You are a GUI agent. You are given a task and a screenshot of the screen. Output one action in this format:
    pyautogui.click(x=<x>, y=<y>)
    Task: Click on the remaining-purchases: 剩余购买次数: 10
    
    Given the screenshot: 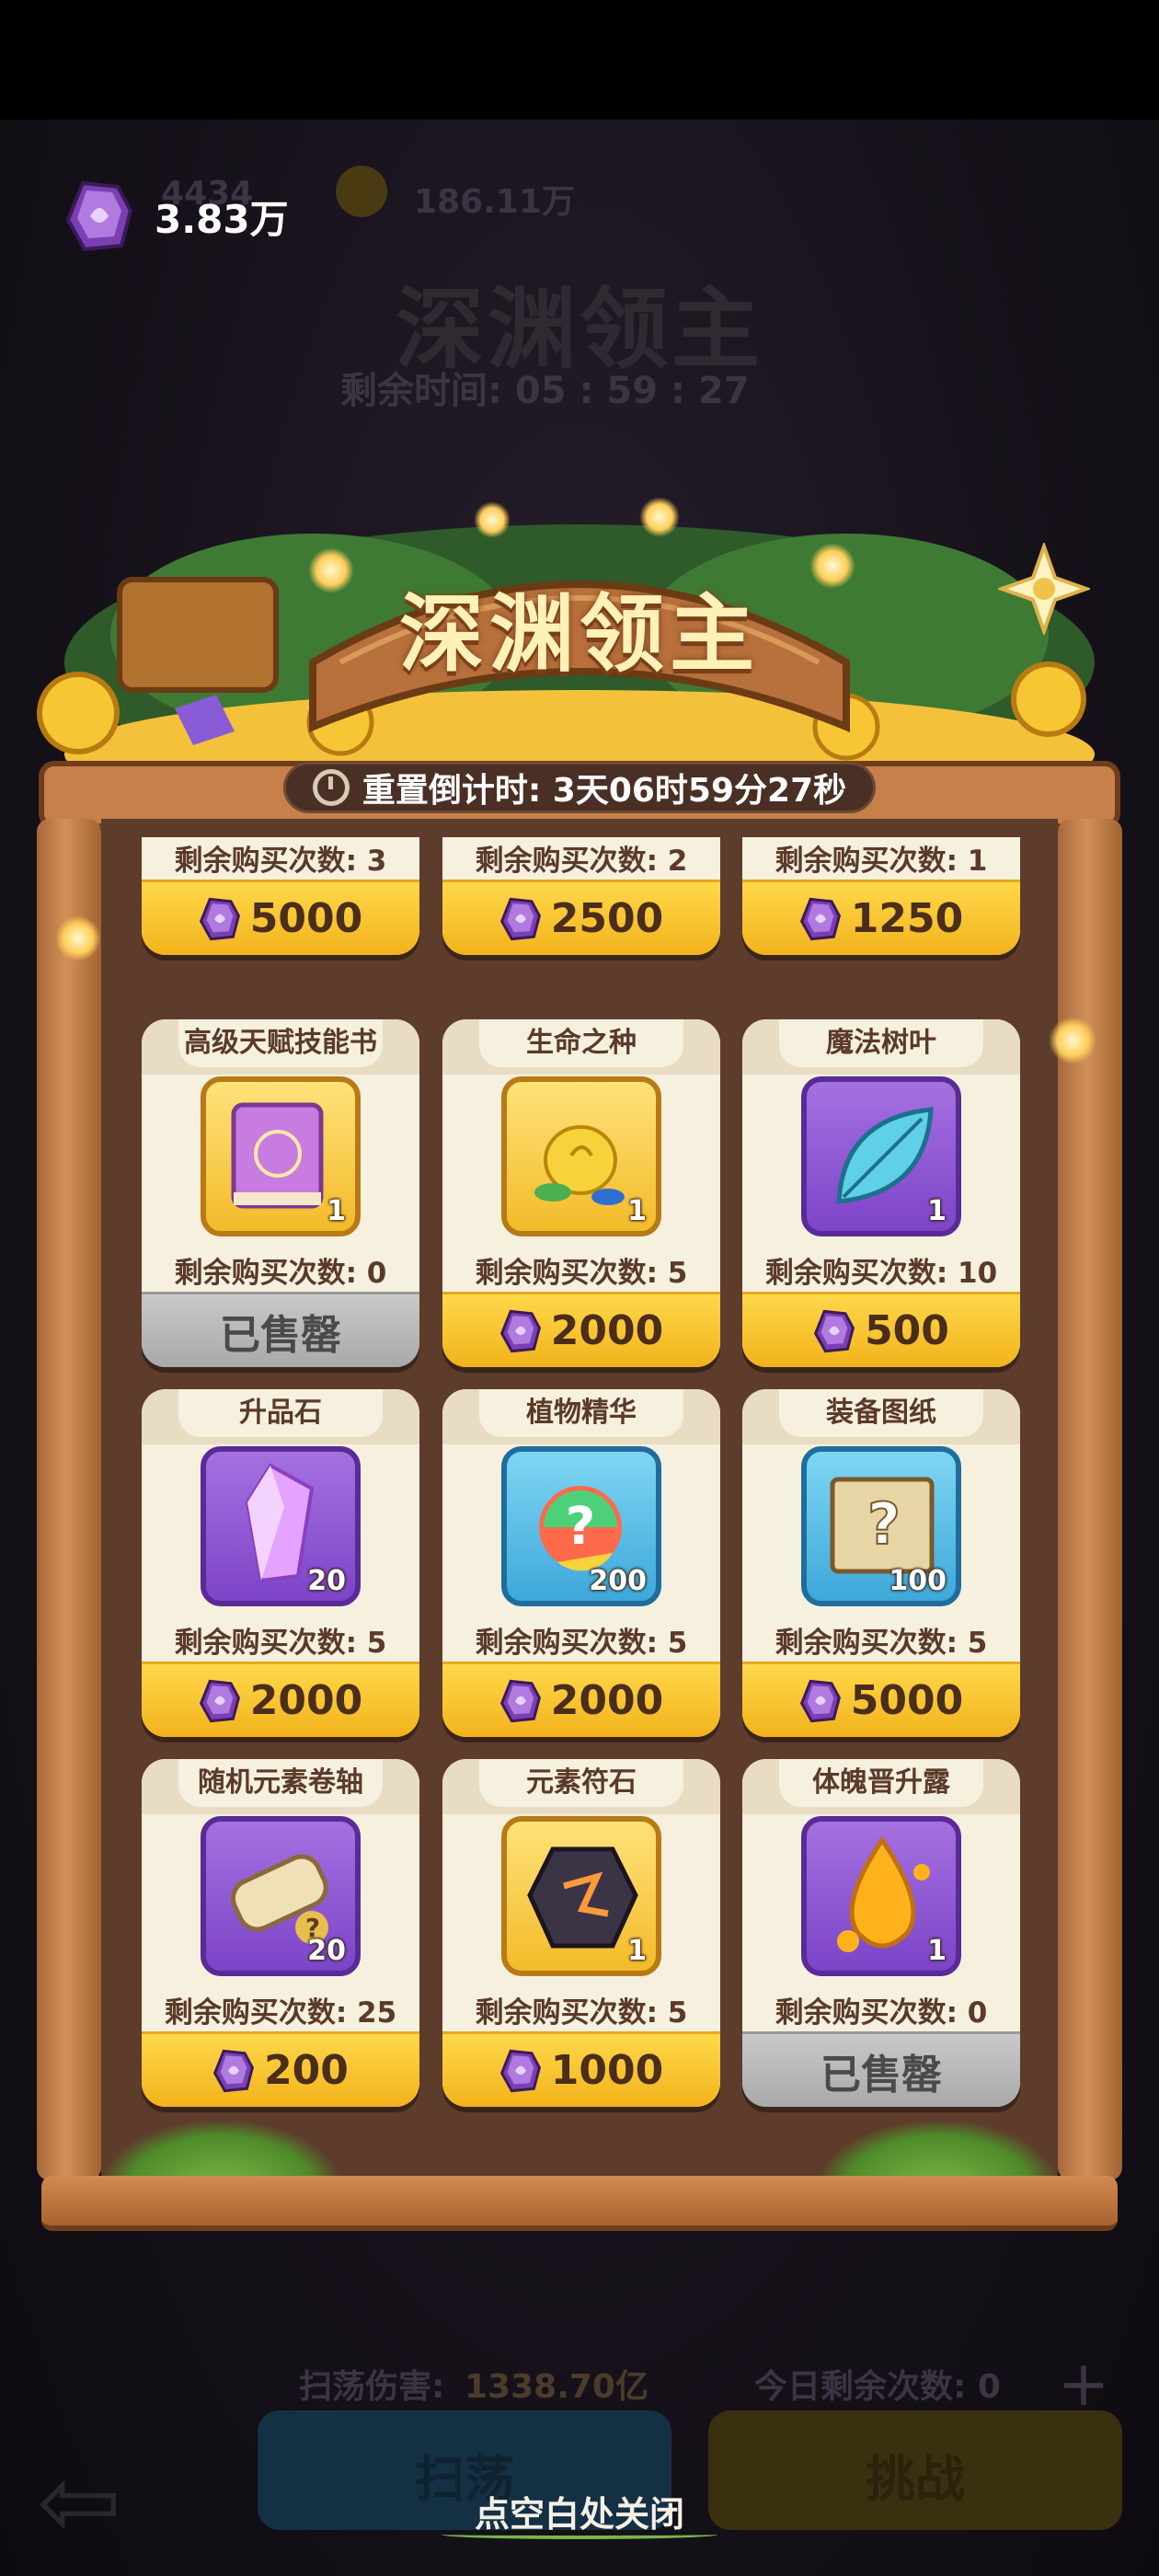 What is the action you would take?
    pyautogui.click(x=881, y=1273)
    